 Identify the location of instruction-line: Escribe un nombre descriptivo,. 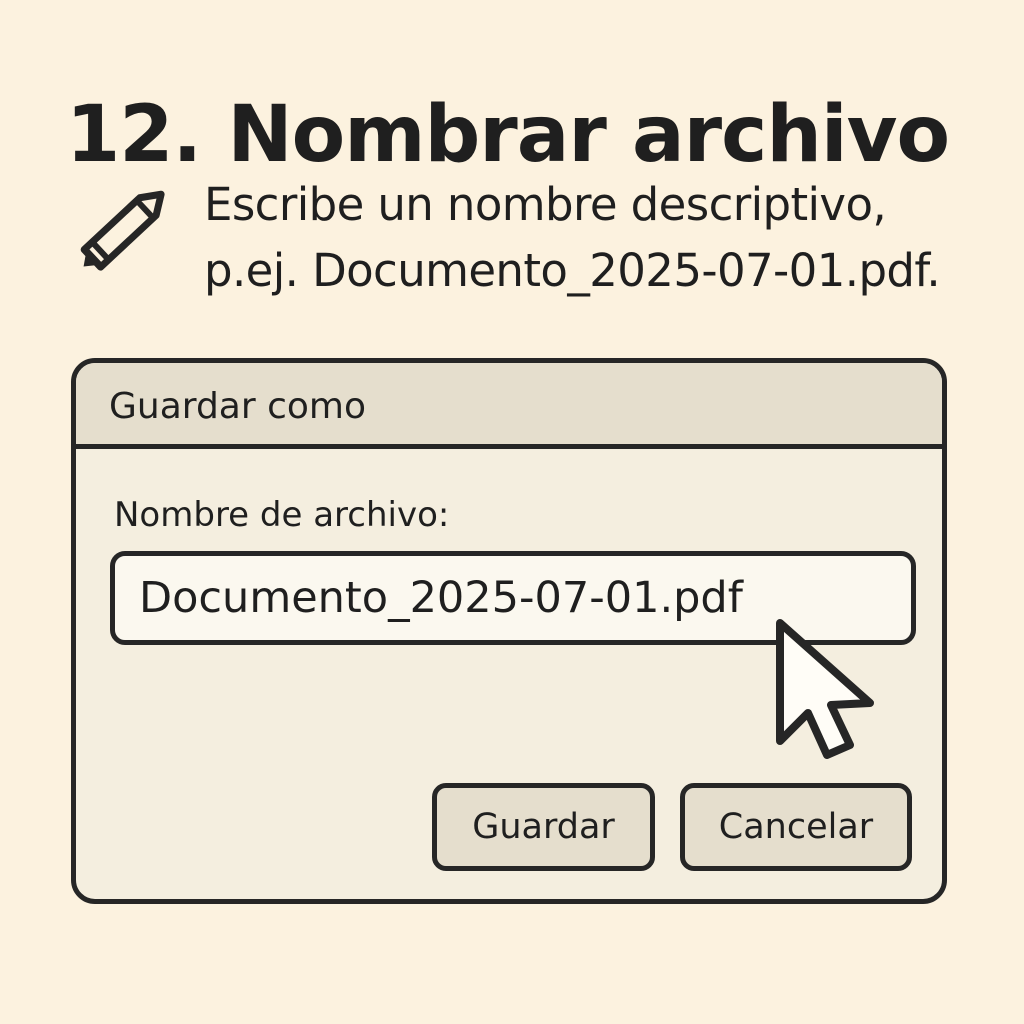
(545, 204).